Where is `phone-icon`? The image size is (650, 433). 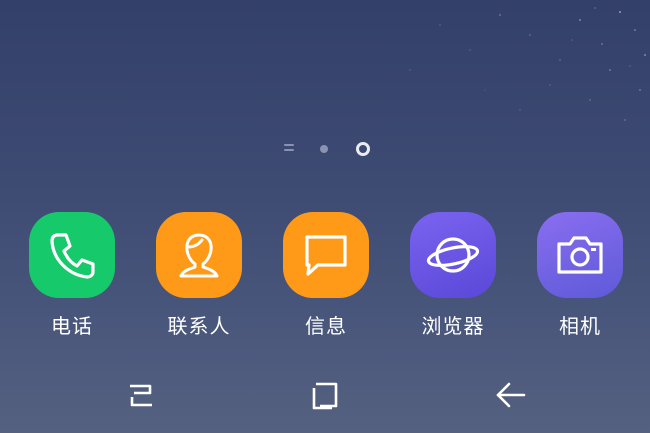
phone-icon is located at coordinates (72, 256).